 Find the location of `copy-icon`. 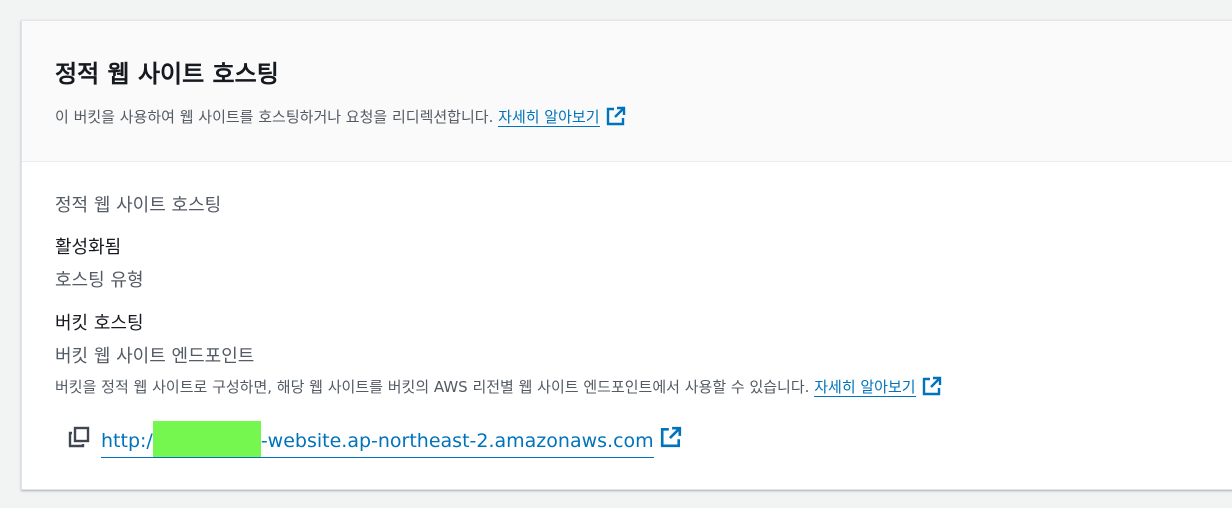

copy-icon is located at coordinates (79, 439).